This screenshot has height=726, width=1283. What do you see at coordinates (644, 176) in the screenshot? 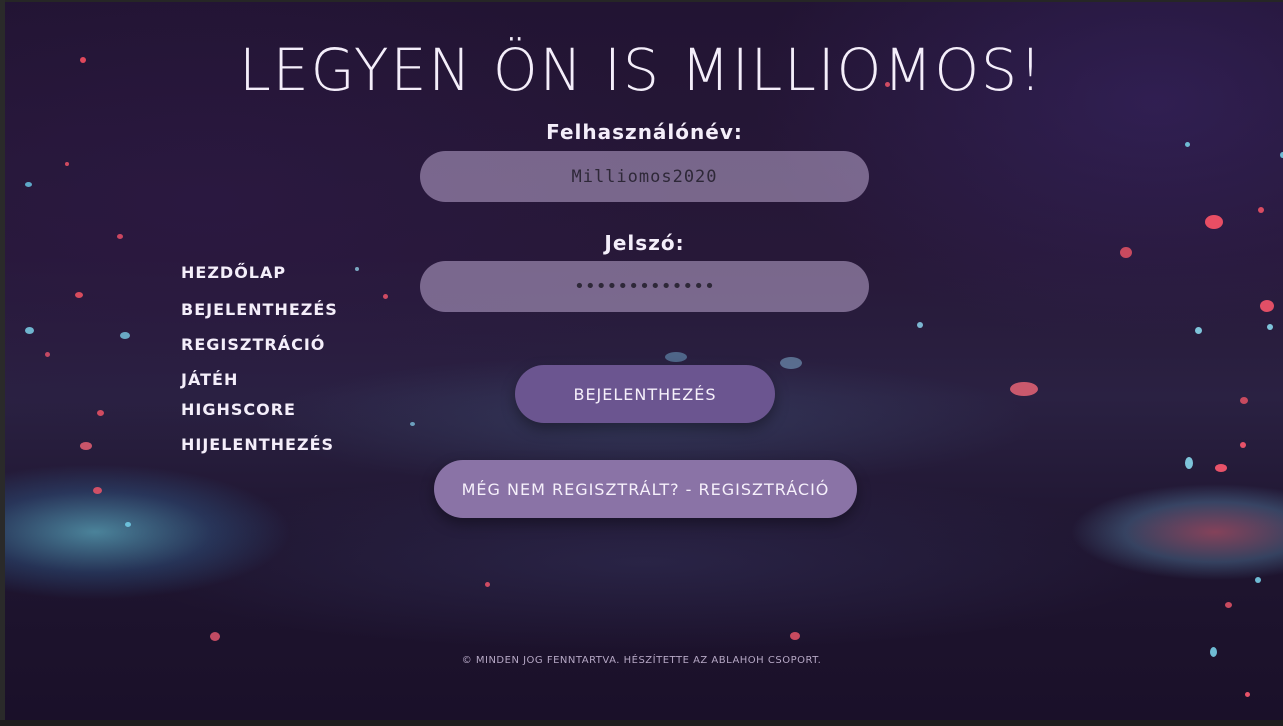
I see `username-input` at bounding box center [644, 176].